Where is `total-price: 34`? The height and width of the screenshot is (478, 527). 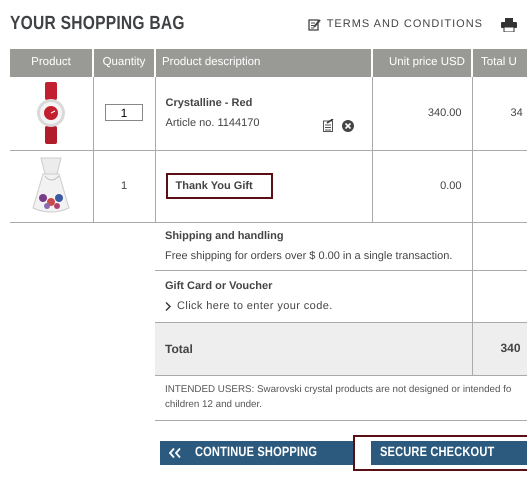 total-price: 34 is located at coordinates (516, 113).